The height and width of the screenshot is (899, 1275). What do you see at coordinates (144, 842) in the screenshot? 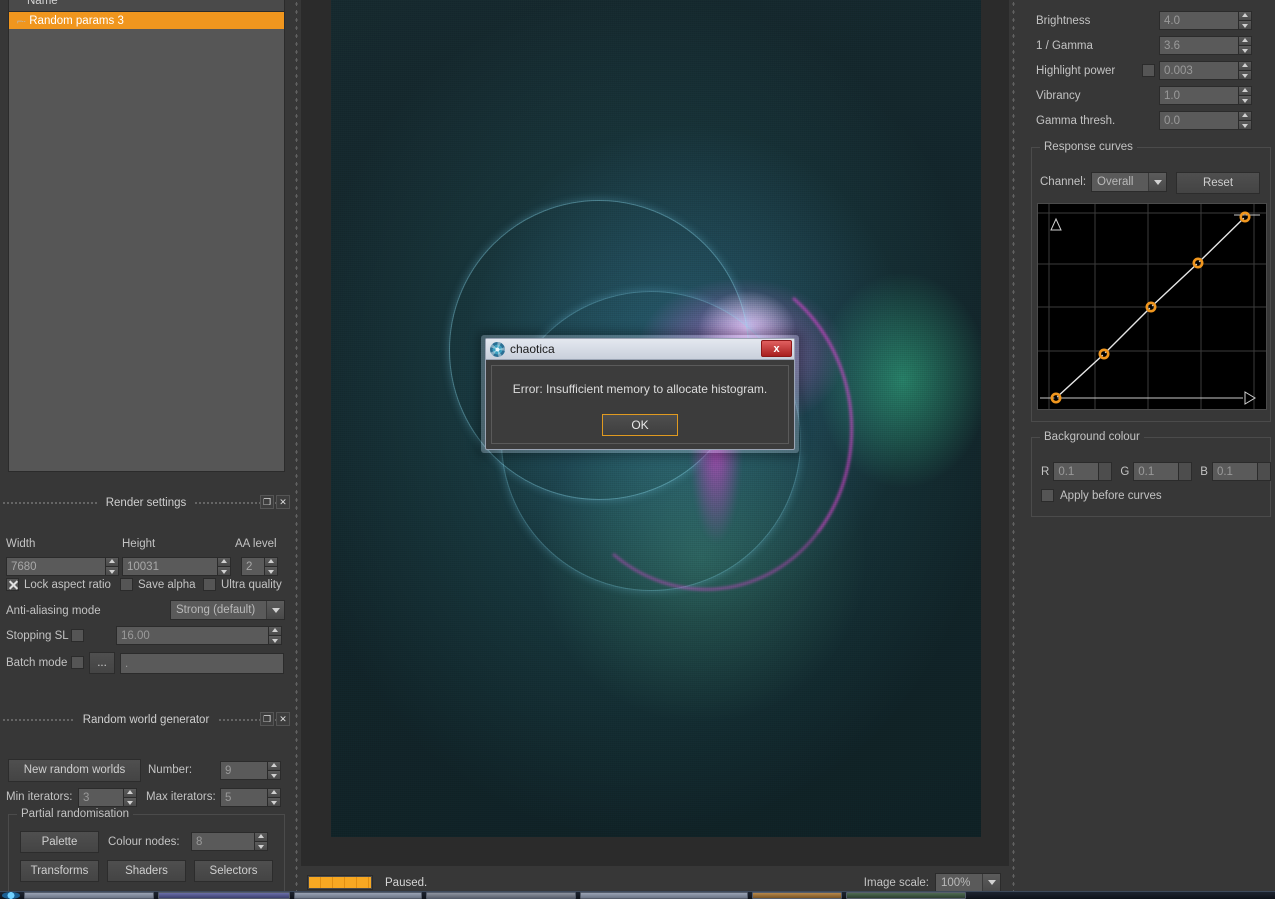
I see `colour-nodes-label: Colour nodes:` at bounding box center [144, 842].